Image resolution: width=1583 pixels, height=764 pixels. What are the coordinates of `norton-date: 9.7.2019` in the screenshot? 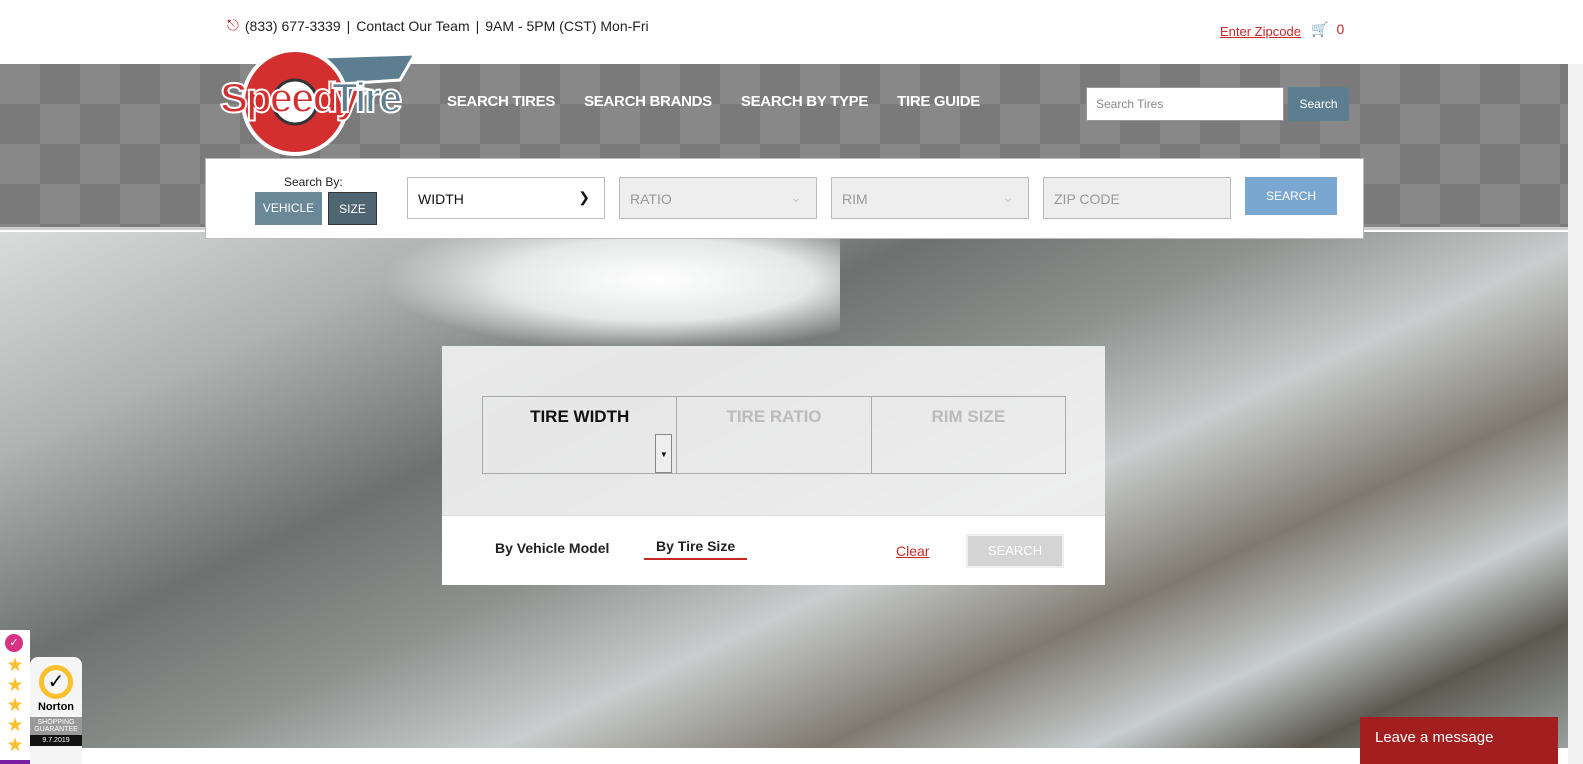 It's located at (56, 740).